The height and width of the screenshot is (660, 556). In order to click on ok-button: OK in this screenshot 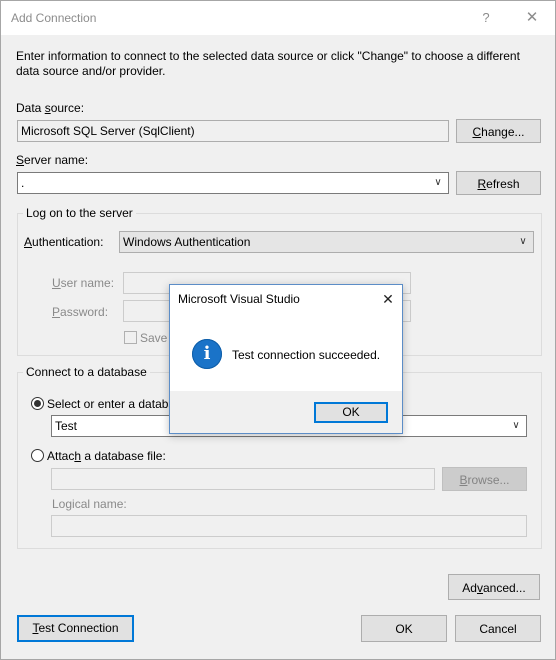, I will do `click(404, 628)`.